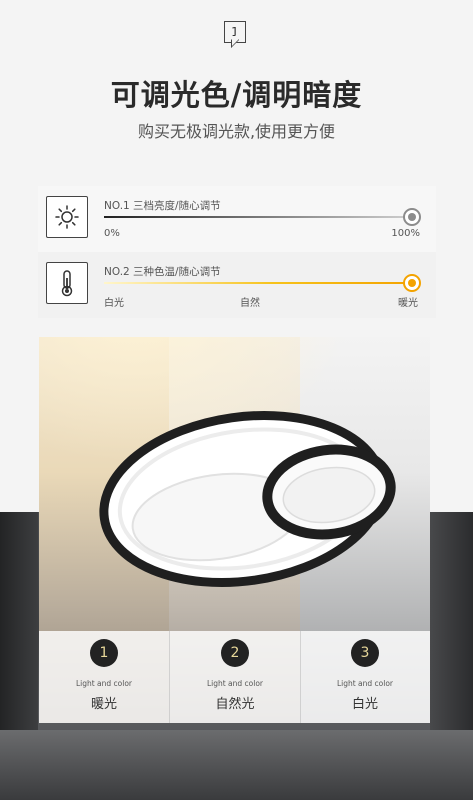  What do you see at coordinates (412, 283) in the screenshot?
I see `color-temperature-slider-knob` at bounding box center [412, 283].